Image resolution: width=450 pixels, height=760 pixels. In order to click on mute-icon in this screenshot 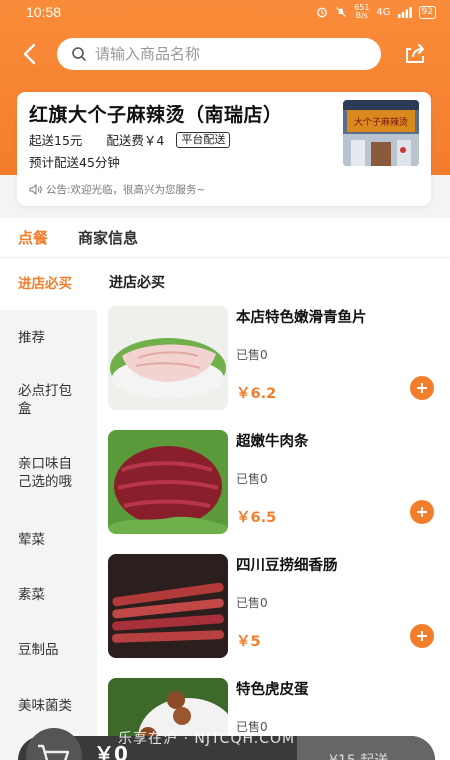, I will do `click(341, 12)`.